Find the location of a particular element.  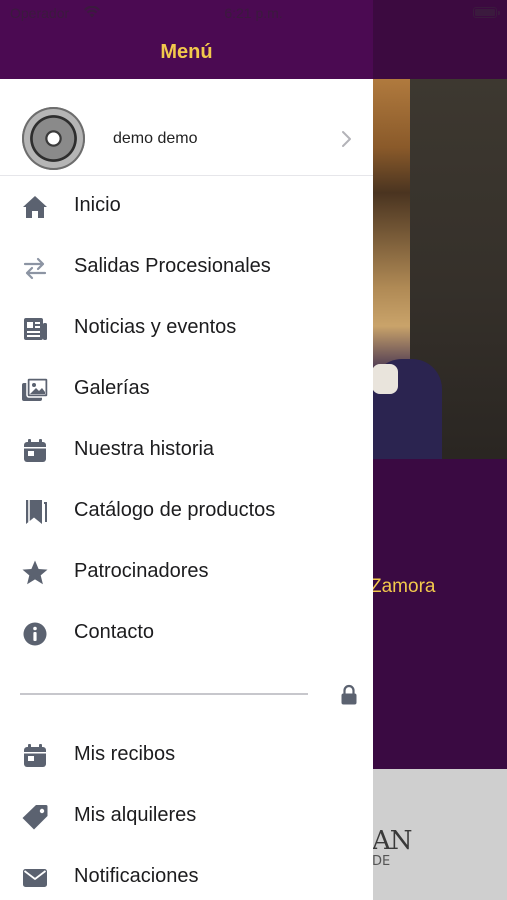

menu-item-label: Contacto is located at coordinates (114, 632).